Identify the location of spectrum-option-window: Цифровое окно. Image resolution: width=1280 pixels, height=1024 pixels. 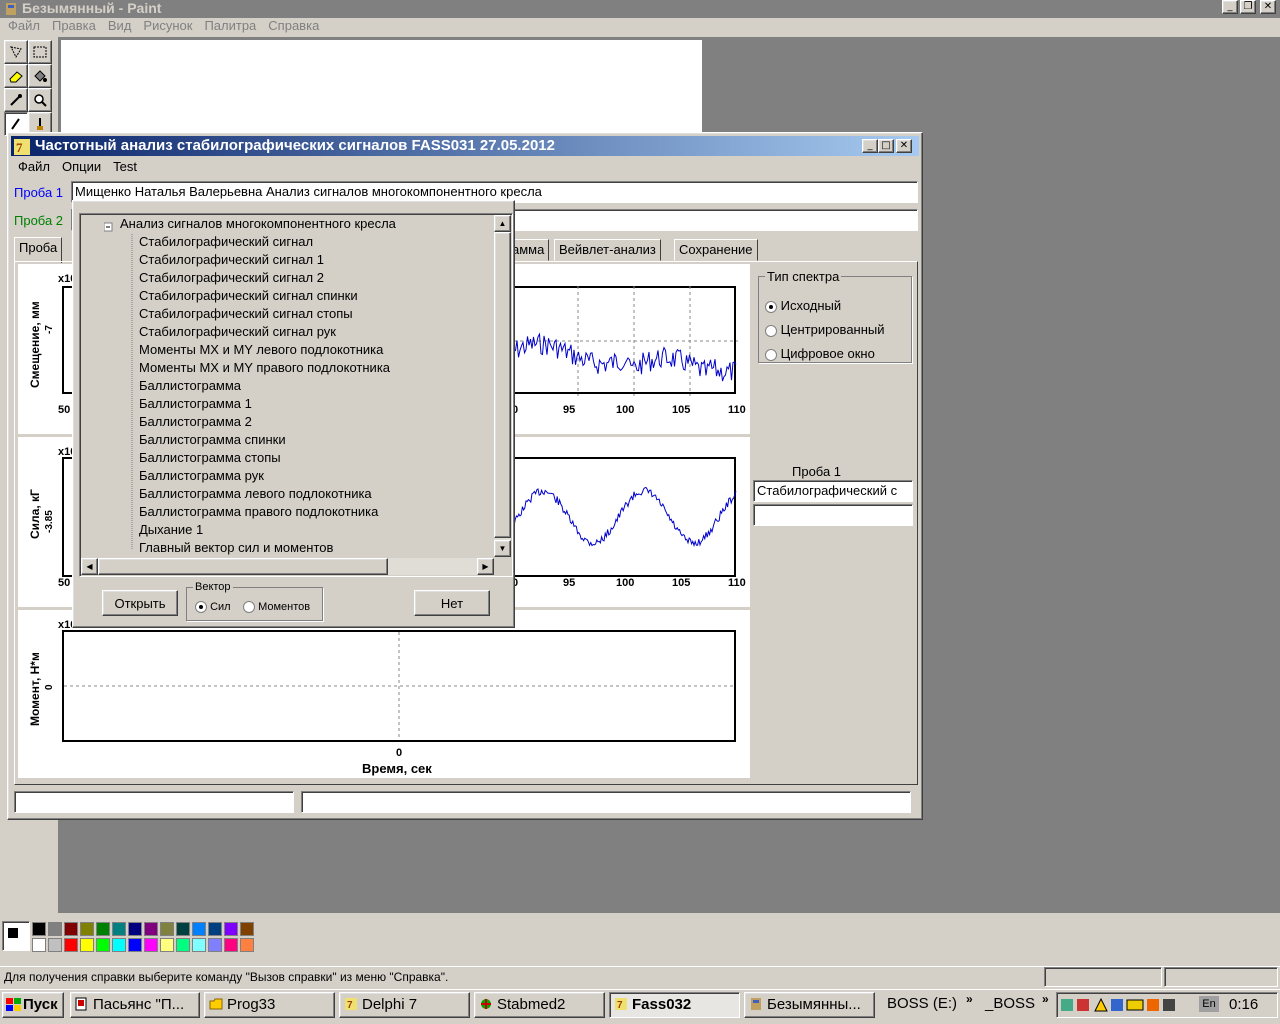
(820, 353).